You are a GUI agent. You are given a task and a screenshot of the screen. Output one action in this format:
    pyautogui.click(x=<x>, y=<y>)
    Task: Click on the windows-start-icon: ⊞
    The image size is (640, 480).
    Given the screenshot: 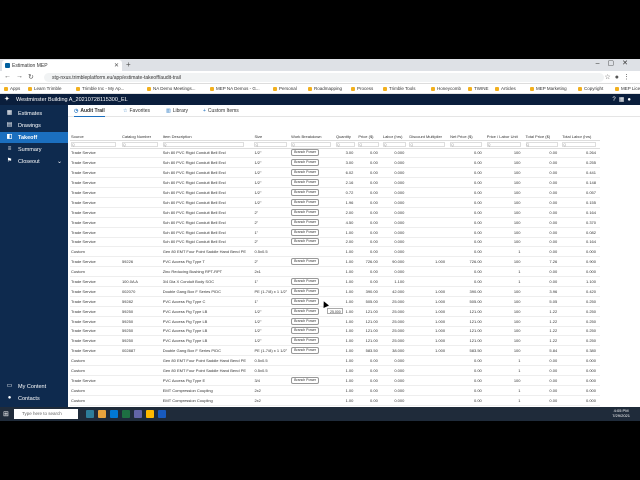 What is the action you would take?
    pyautogui.click(x=6, y=414)
    